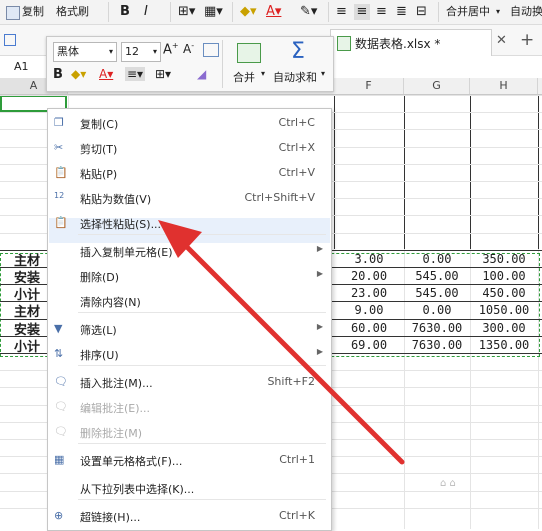  What do you see at coordinates (381, 12) in the screenshot?
I see `align-right-icon: ≡` at bounding box center [381, 12].